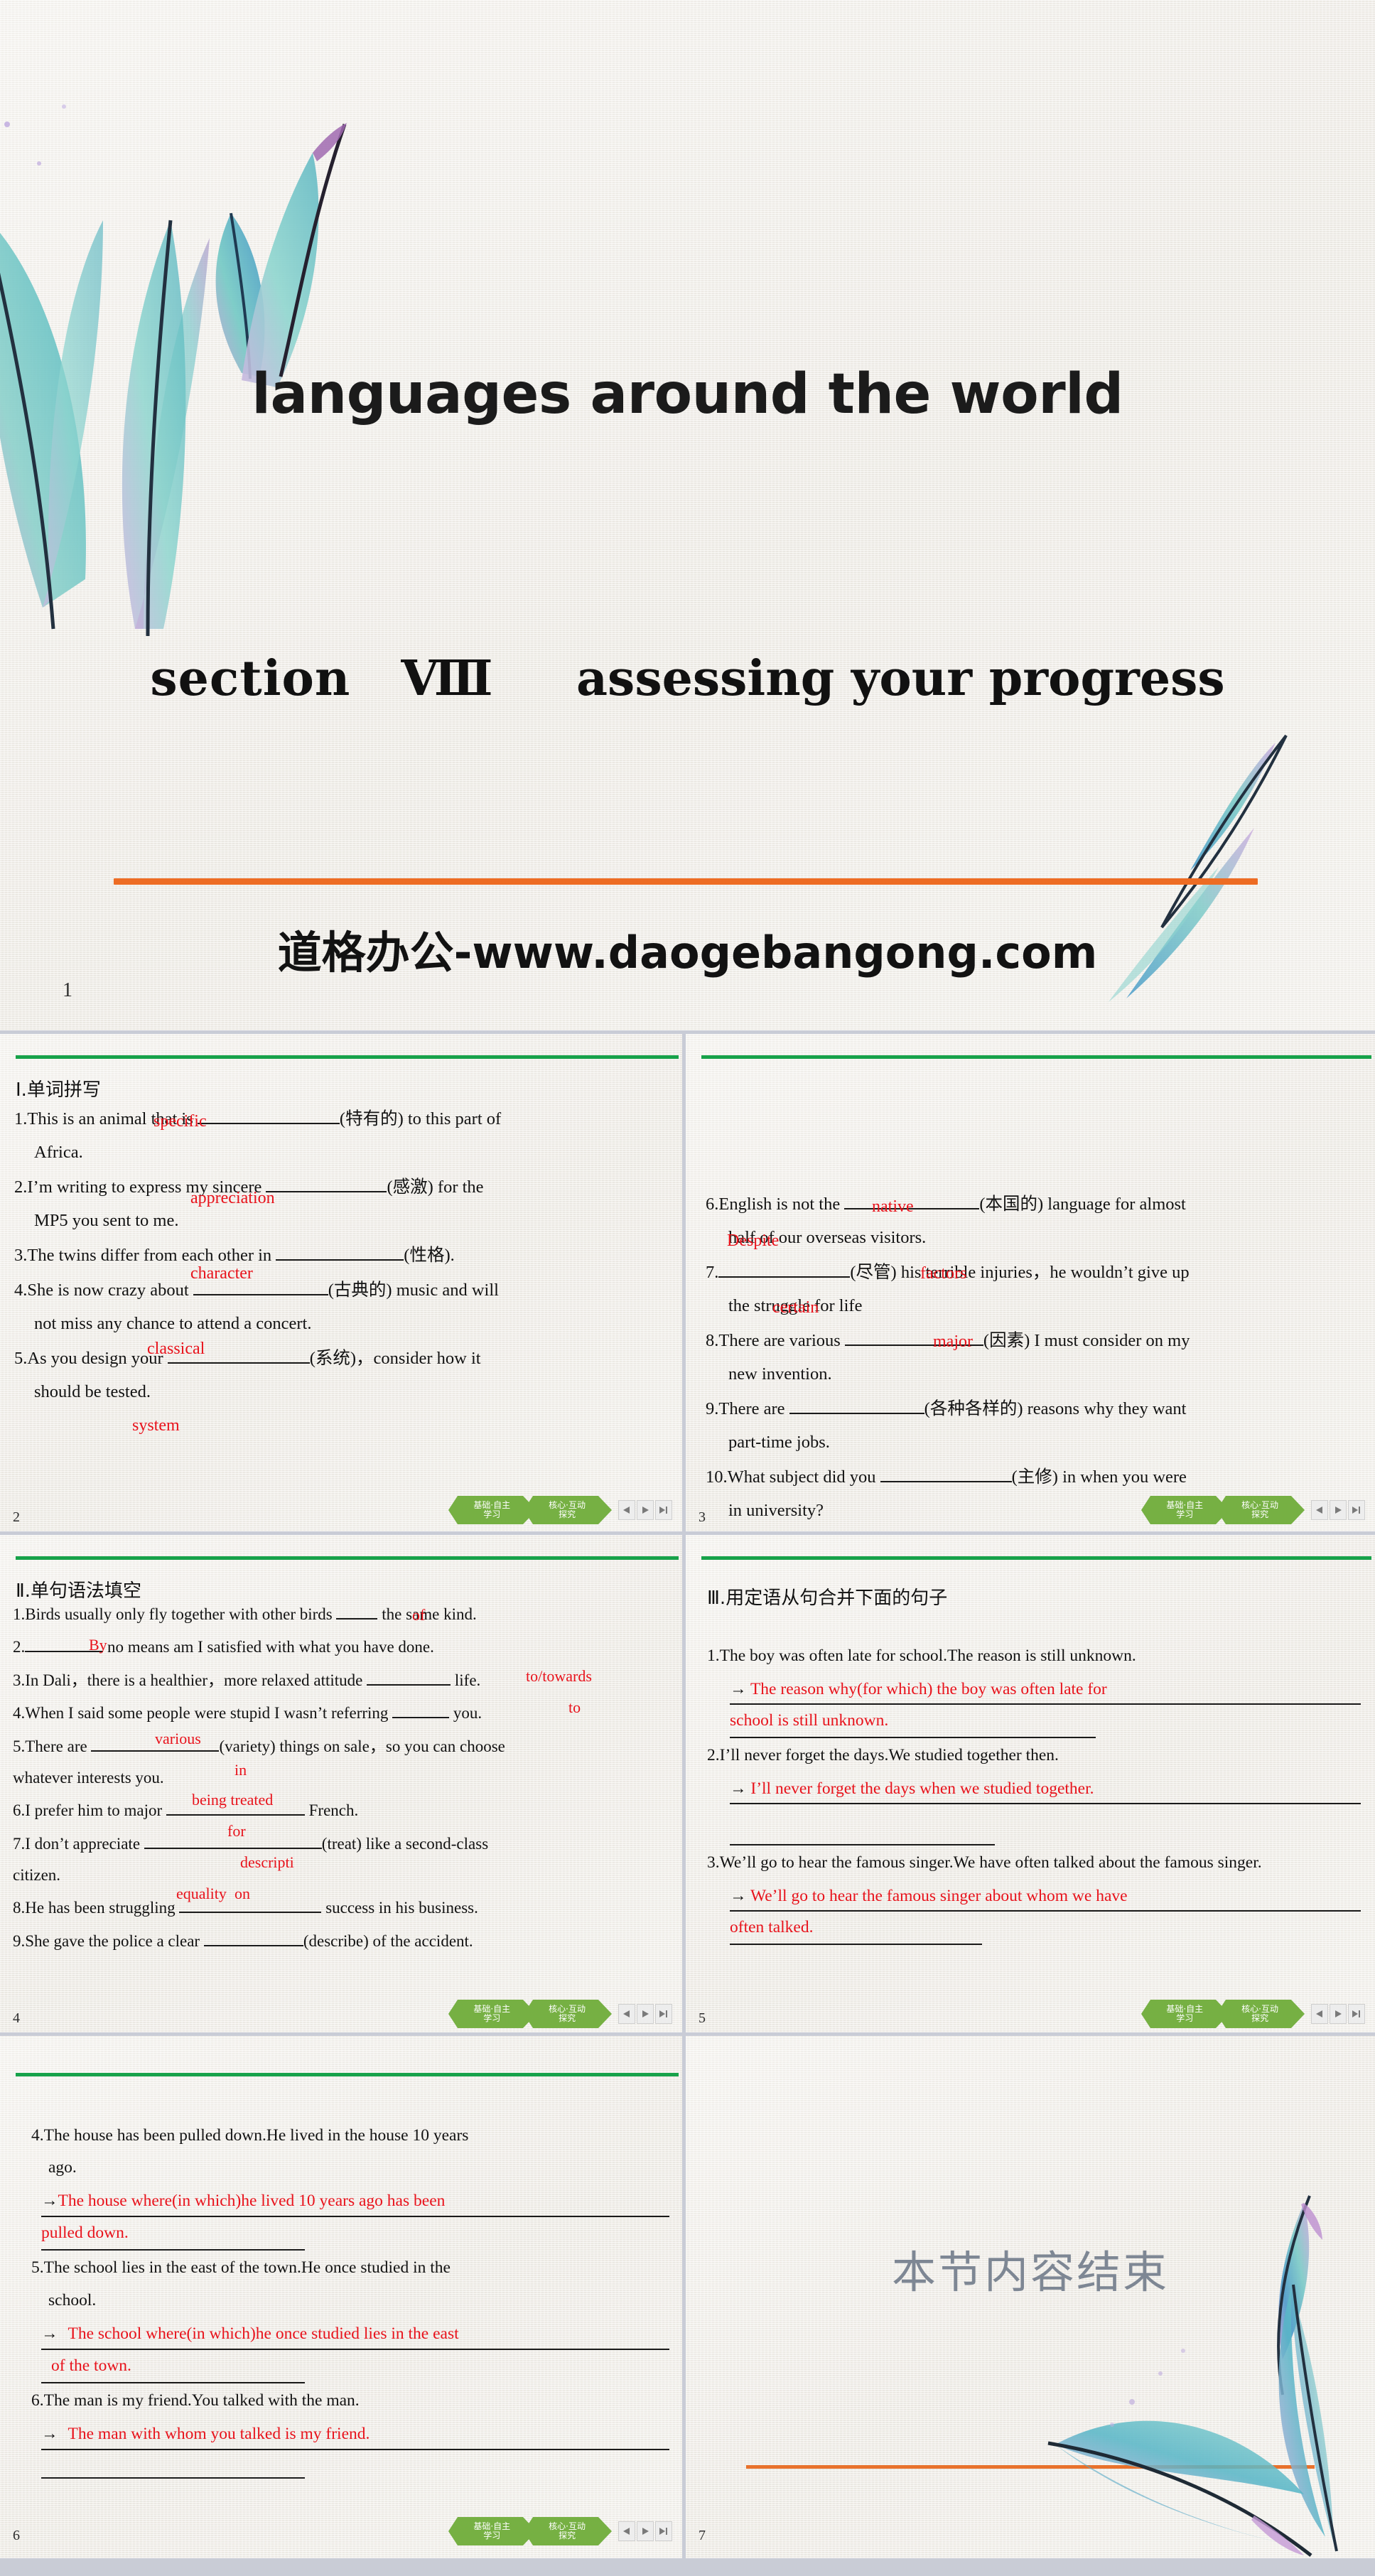 The height and width of the screenshot is (2576, 1375). I want to click on answer-overlay: certain, so click(795, 1307).